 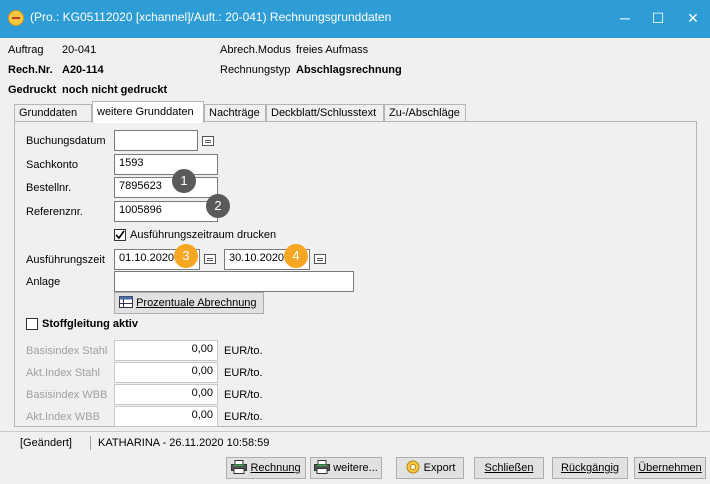 I want to click on auftrag-value: 20-041, so click(x=79, y=50).